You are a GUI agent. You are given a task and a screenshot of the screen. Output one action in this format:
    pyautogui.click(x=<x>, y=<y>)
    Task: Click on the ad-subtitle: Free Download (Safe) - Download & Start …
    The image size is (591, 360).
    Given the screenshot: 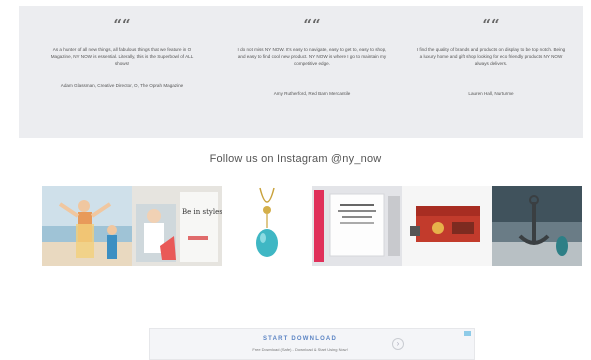 What is the action you would take?
    pyautogui.click(x=300, y=349)
    